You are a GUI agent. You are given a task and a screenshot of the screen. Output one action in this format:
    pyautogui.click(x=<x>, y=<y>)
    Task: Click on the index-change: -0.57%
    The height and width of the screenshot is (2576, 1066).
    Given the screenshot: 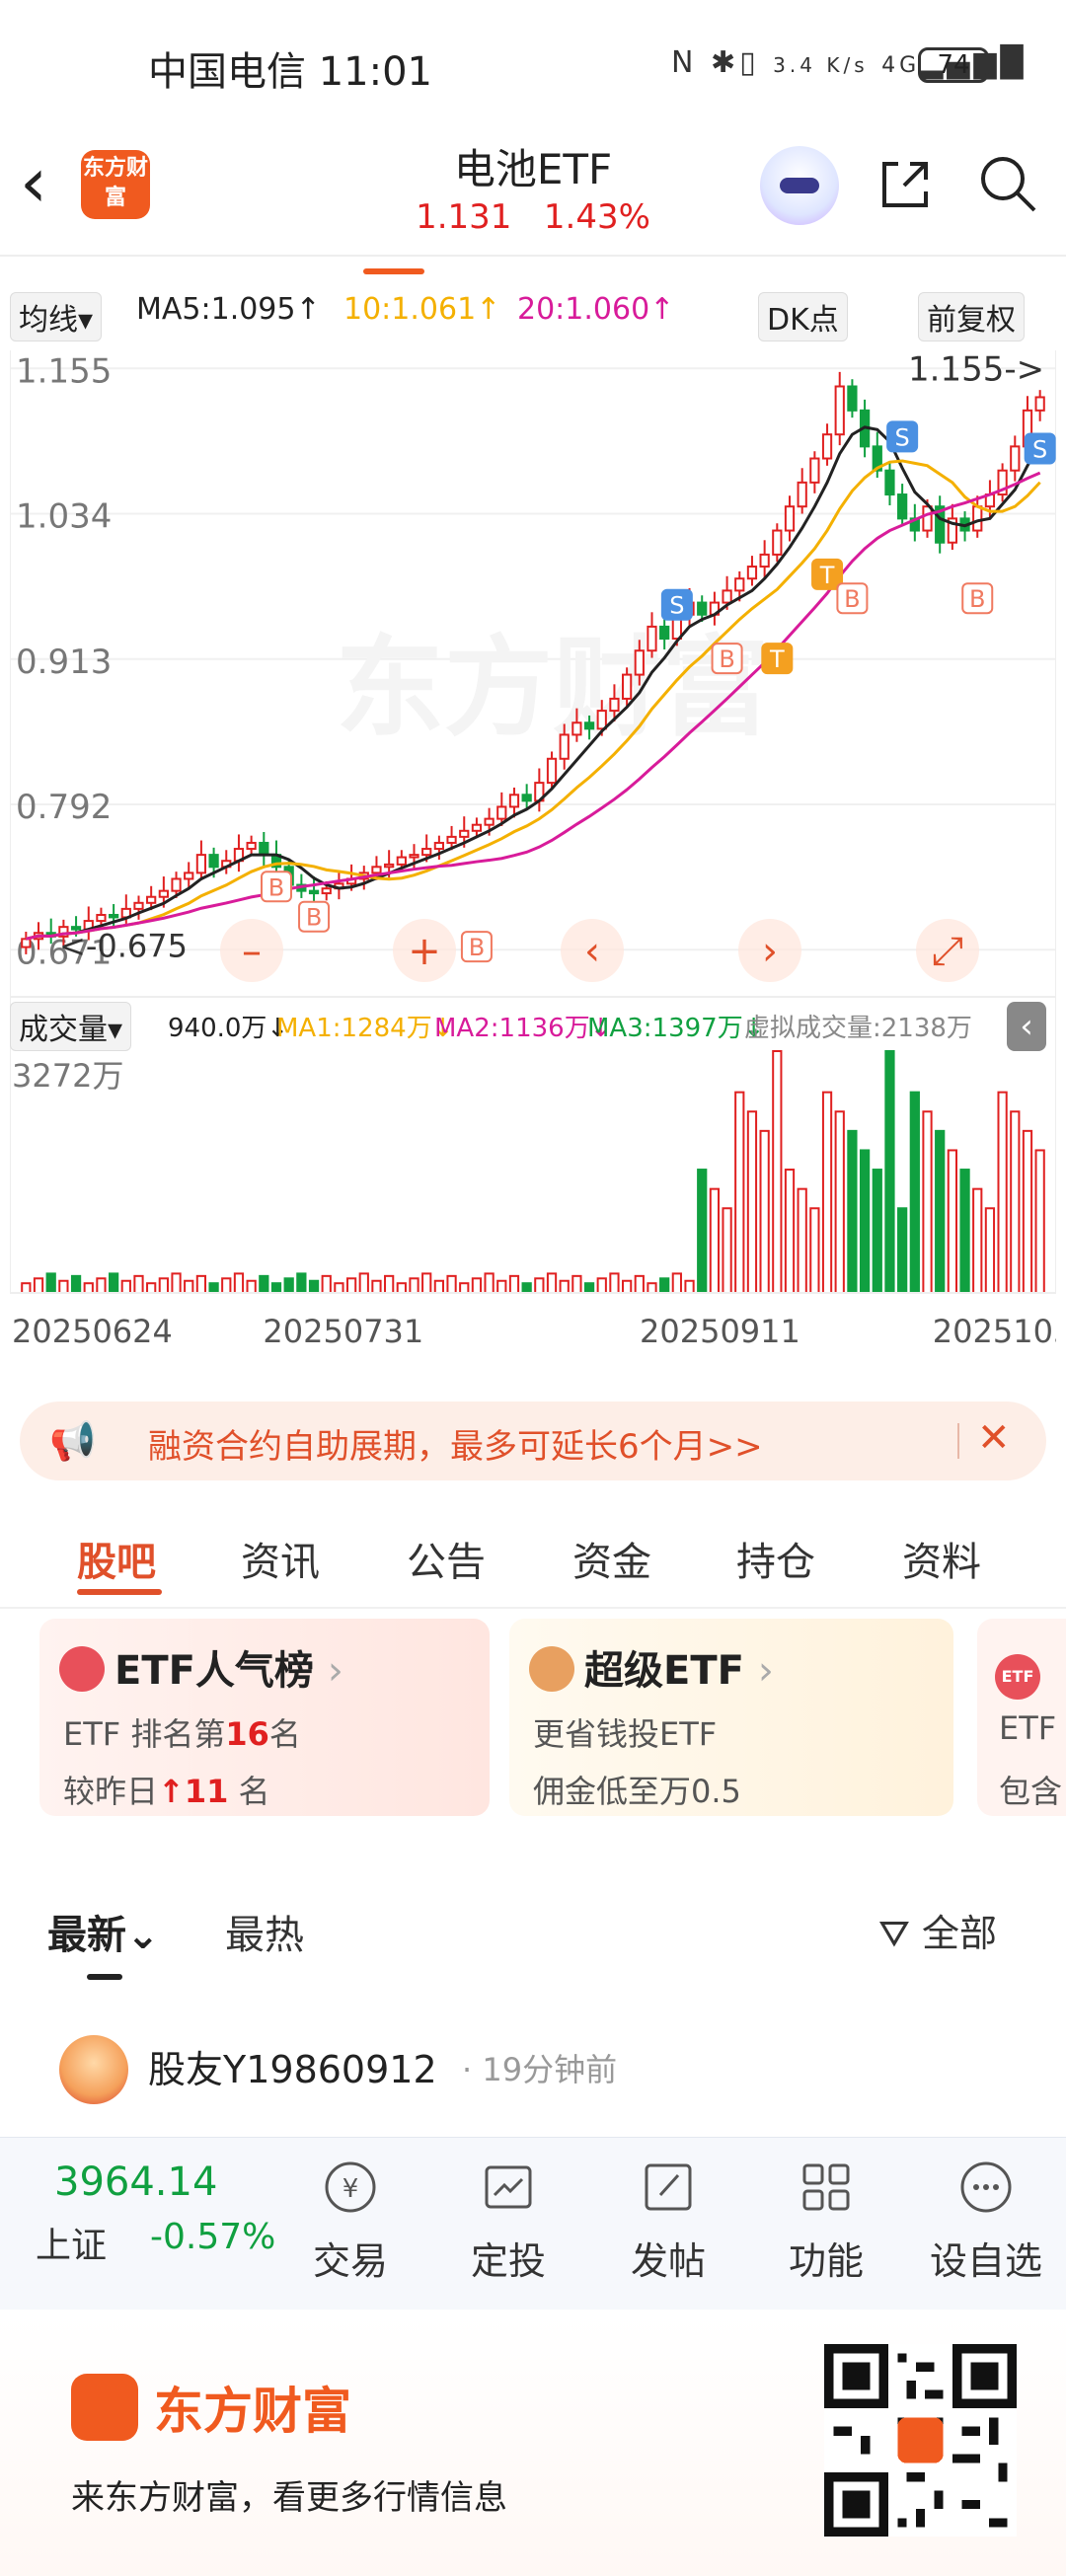 What is the action you would take?
    pyautogui.click(x=212, y=2237)
    